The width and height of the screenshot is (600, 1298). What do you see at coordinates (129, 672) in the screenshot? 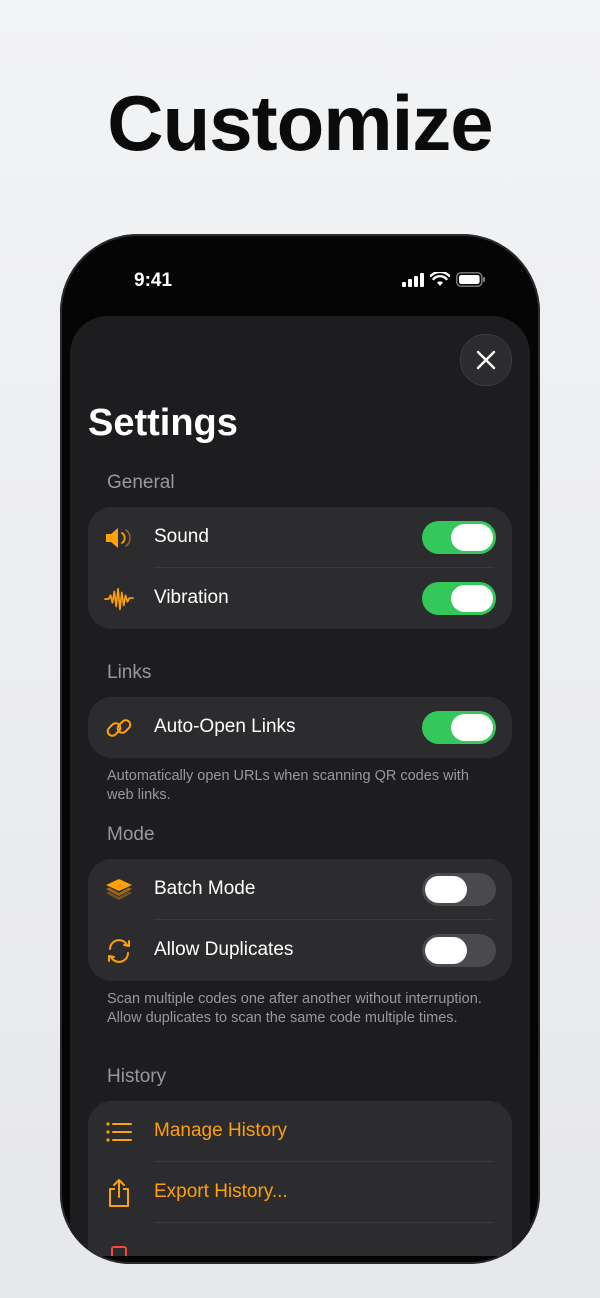
I see `section-label-links: Links` at bounding box center [129, 672].